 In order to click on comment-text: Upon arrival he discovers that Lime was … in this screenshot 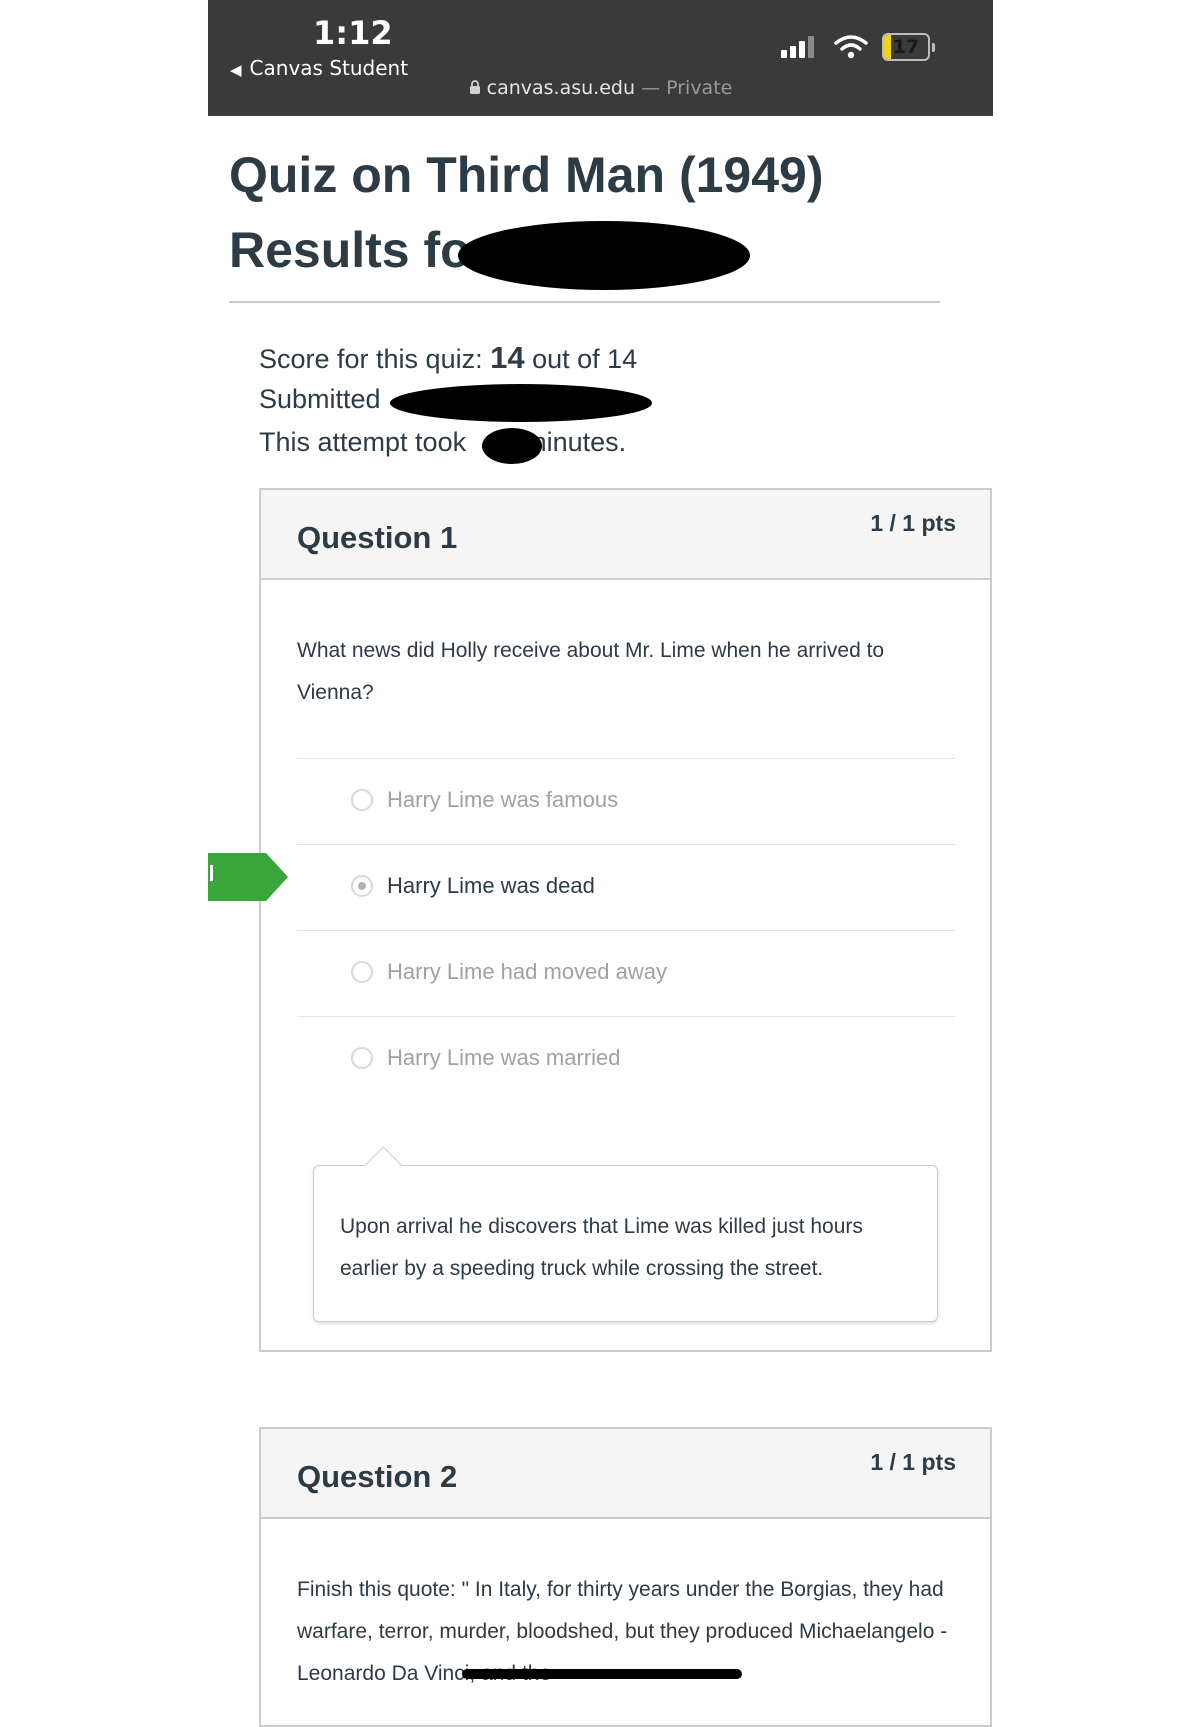, I will do `click(601, 1247)`.